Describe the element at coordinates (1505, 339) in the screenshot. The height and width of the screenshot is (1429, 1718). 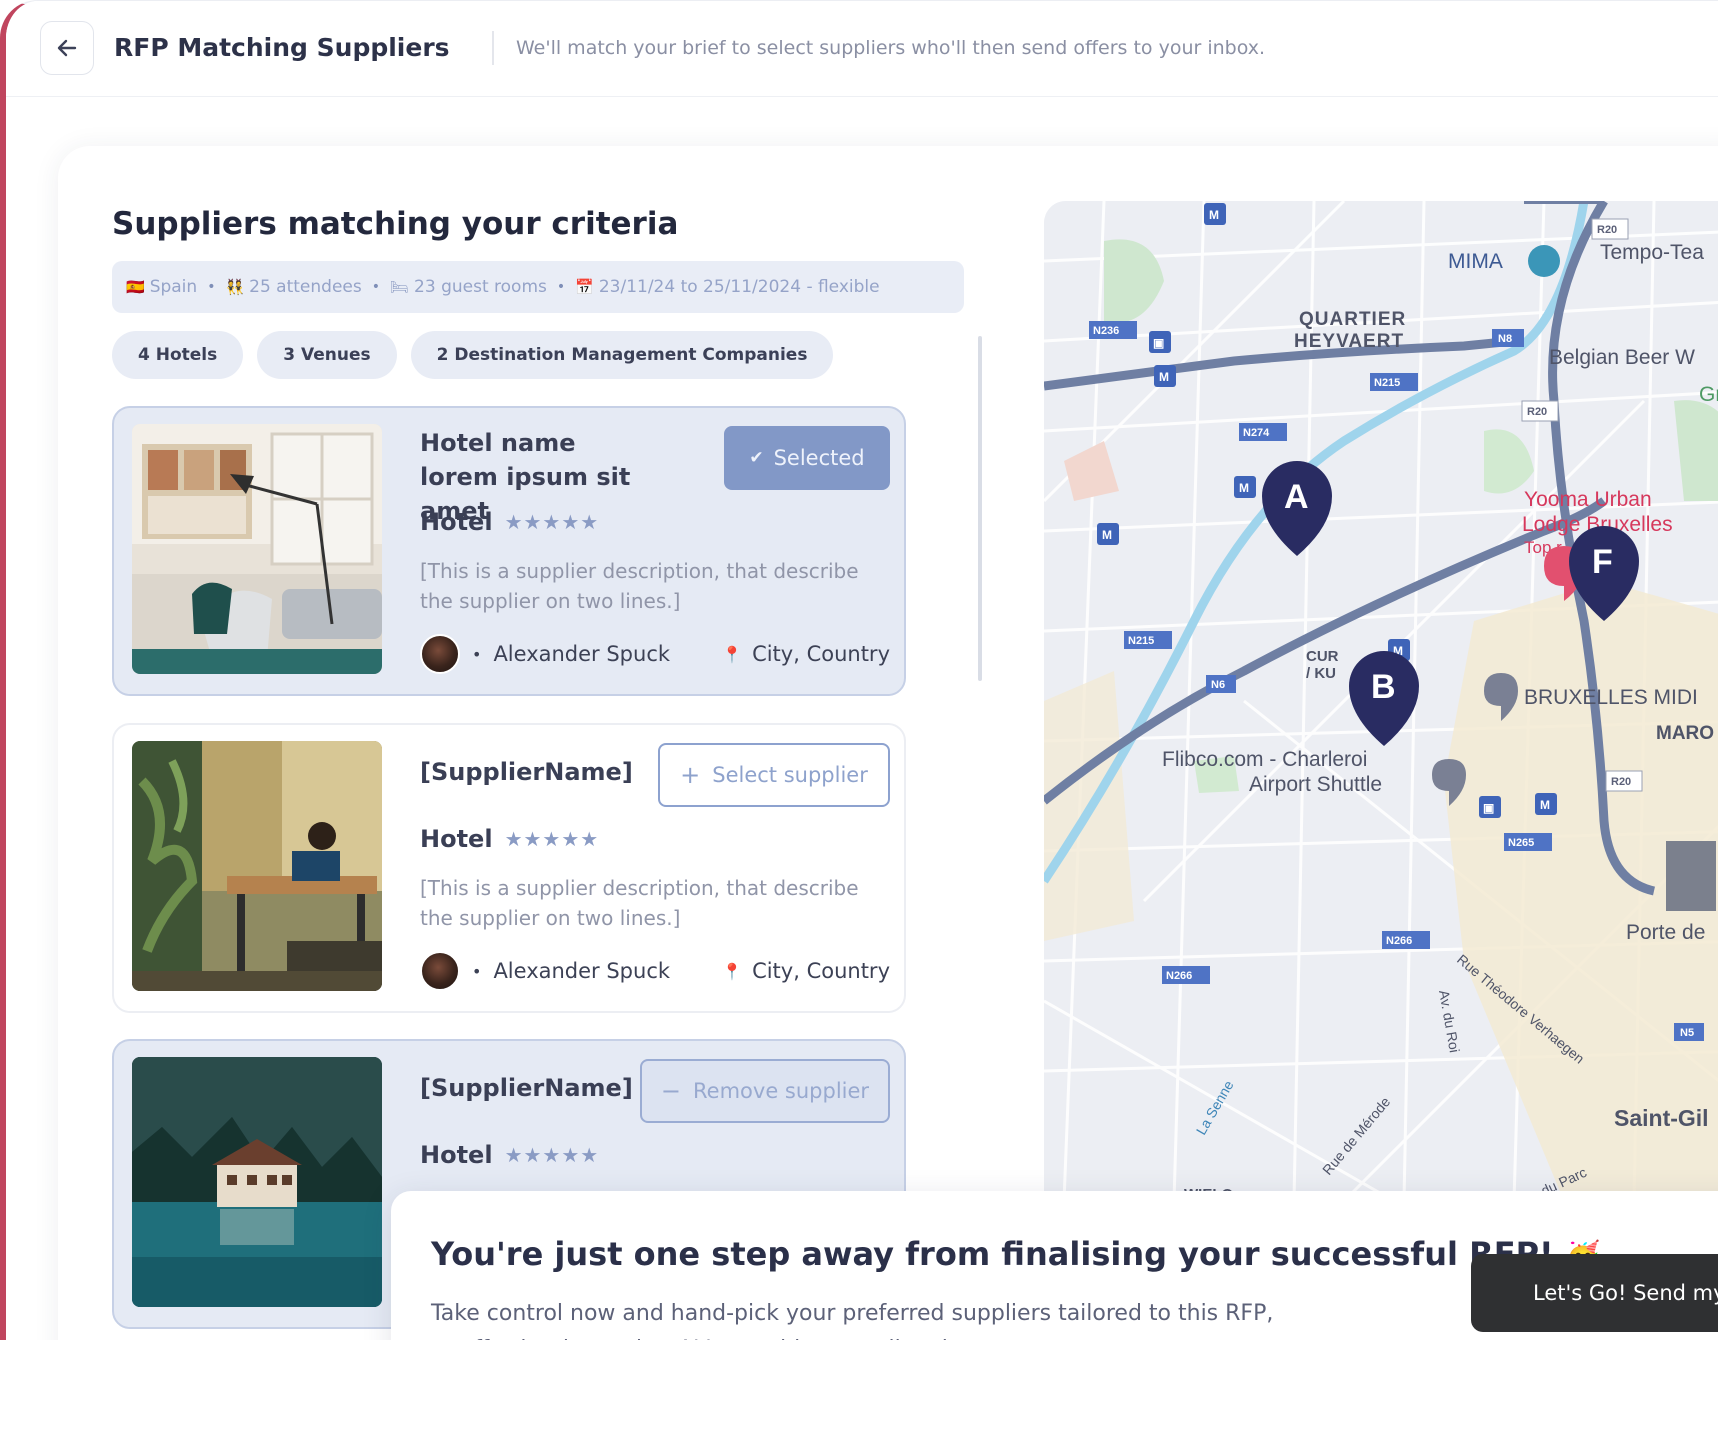
I see `map-road-tag: N8` at that location.